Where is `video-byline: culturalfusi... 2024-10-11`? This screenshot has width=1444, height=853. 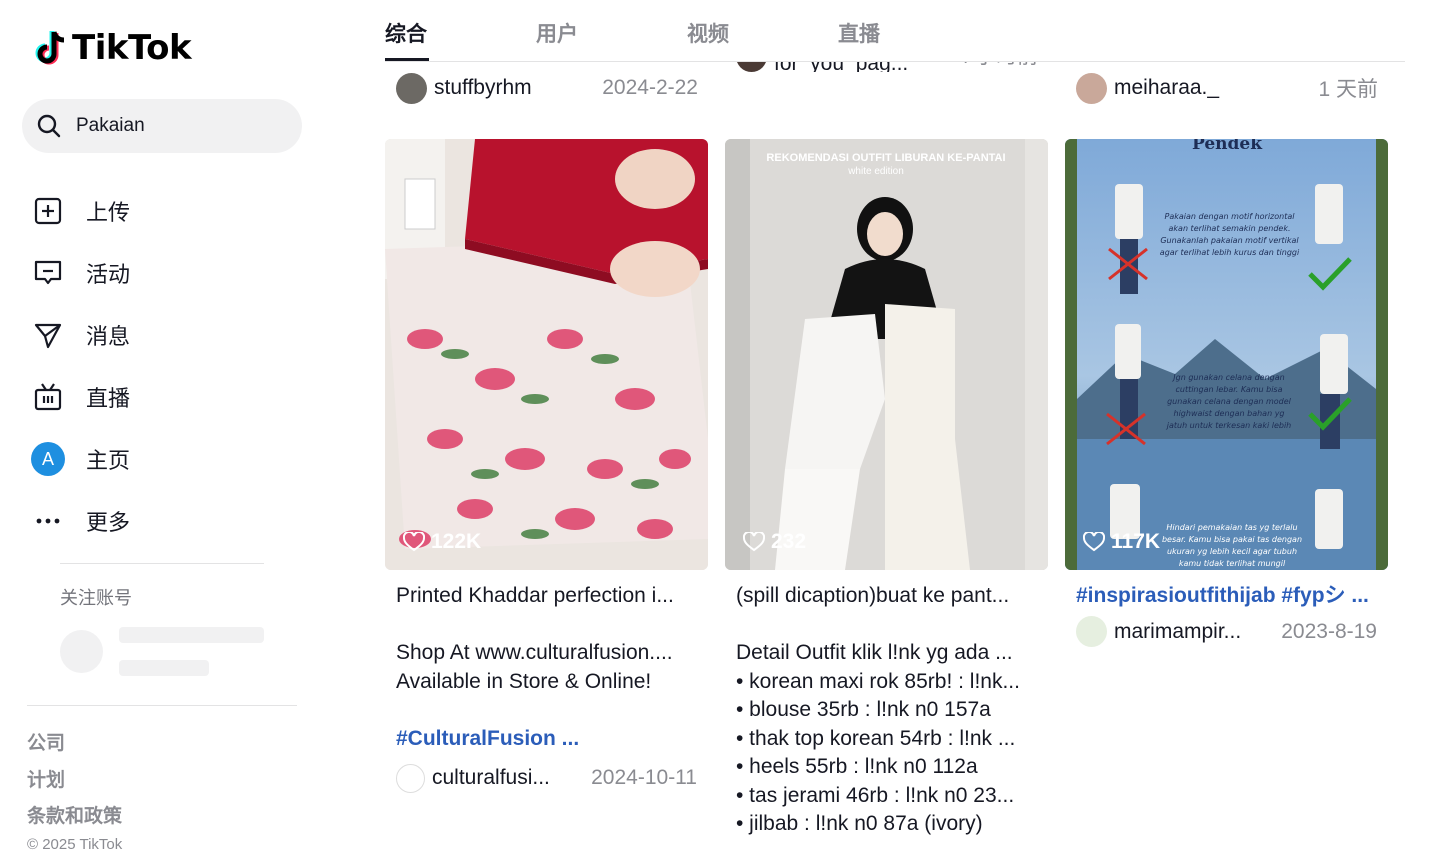
video-byline: culturalfusi... 2024-10-11 is located at coordinates (546, 778).